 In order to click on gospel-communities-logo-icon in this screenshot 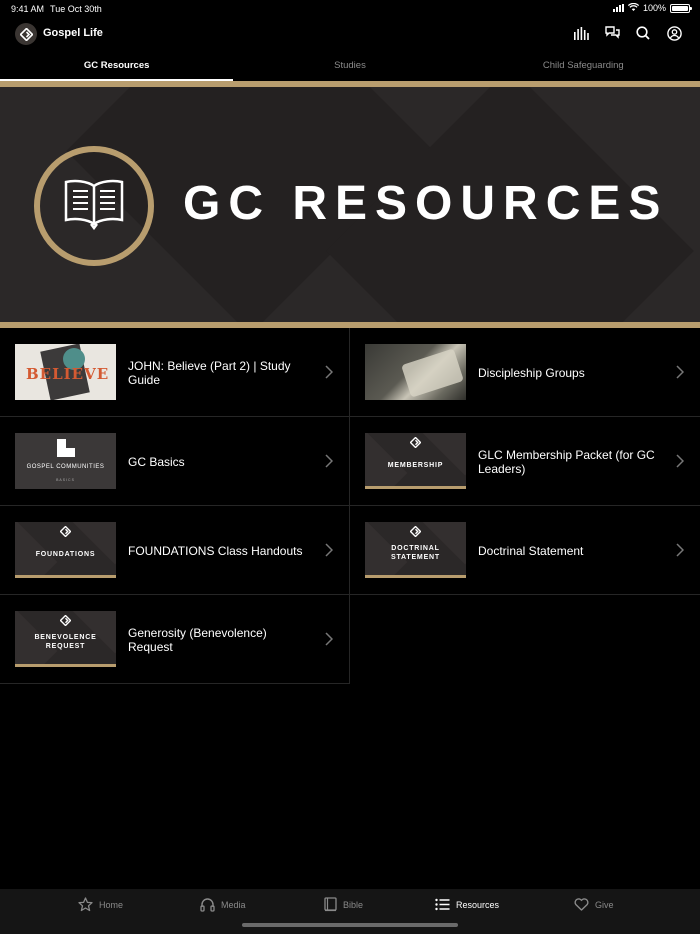, I will do `click(66, 448)`.